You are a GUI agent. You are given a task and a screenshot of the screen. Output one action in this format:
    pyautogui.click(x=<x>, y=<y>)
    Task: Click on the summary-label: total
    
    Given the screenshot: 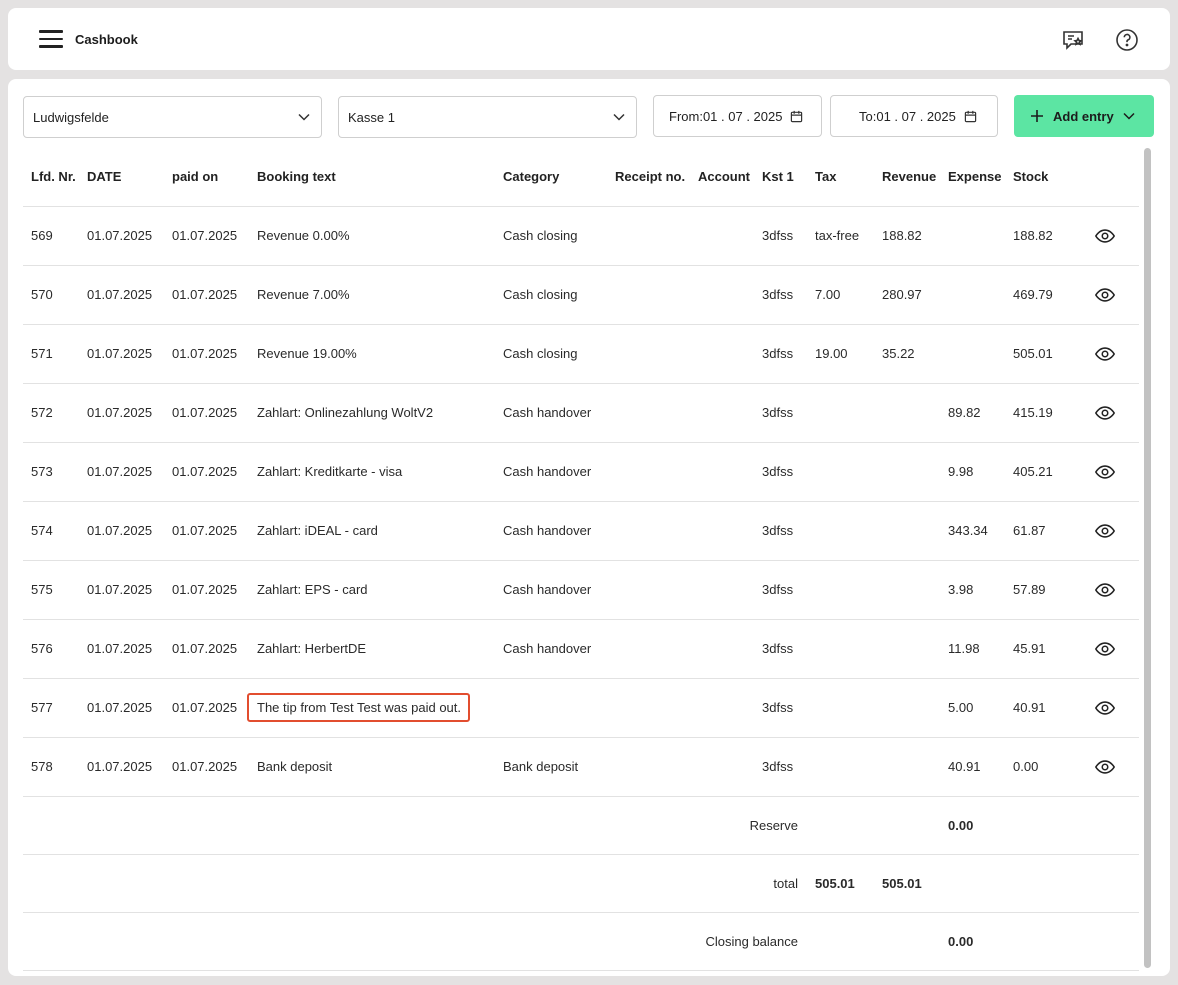 What is the action you would take?
    pyautogui.click(x=415, y=883)
    